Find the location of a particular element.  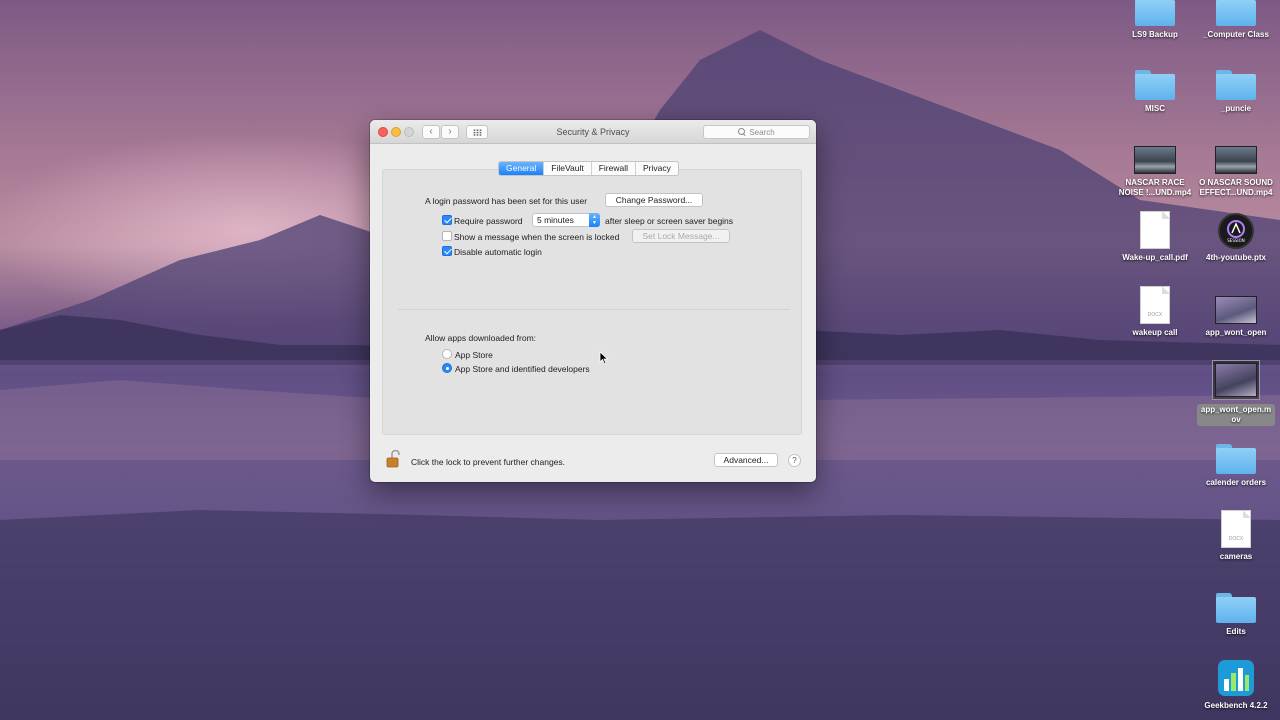

desktop-item-wake-up-call-pdf: Wake-up_call.pdf is located at coordinates (1155, 234).